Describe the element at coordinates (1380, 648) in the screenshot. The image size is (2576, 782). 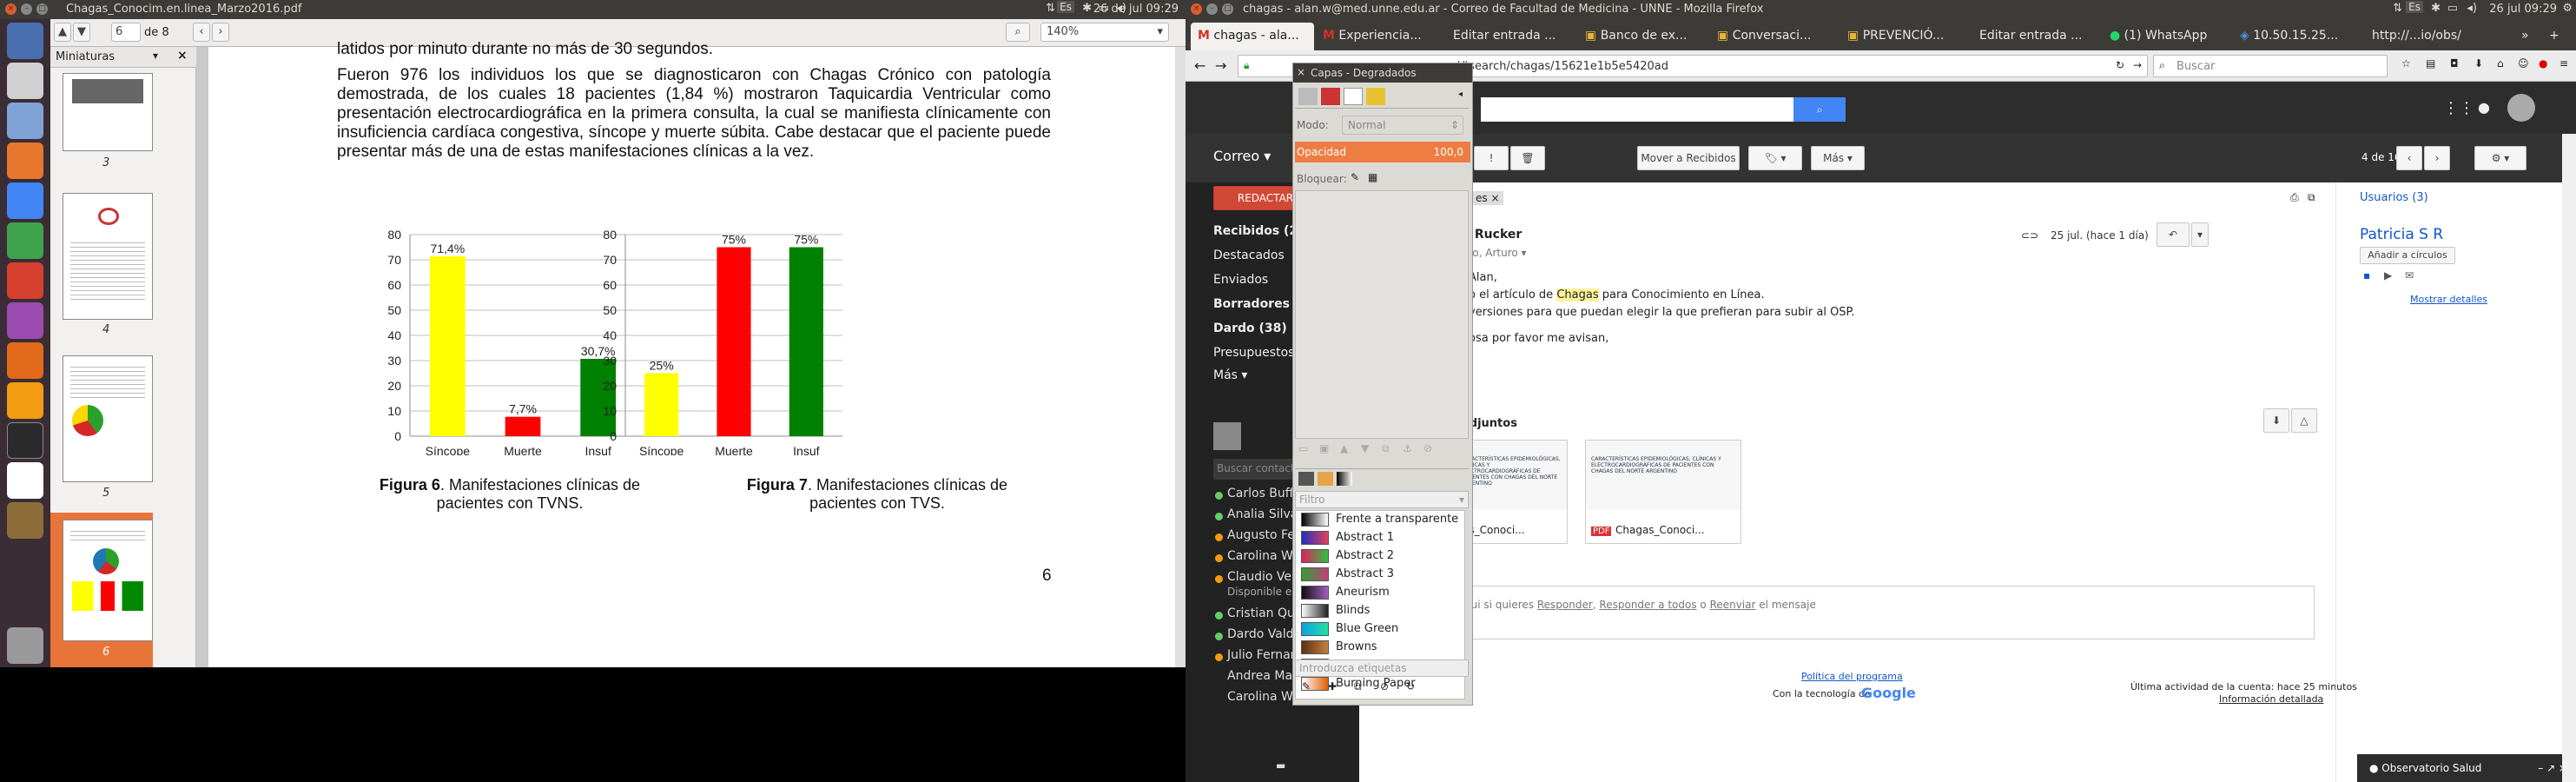
I see `gradient-item: Browns` at that location.